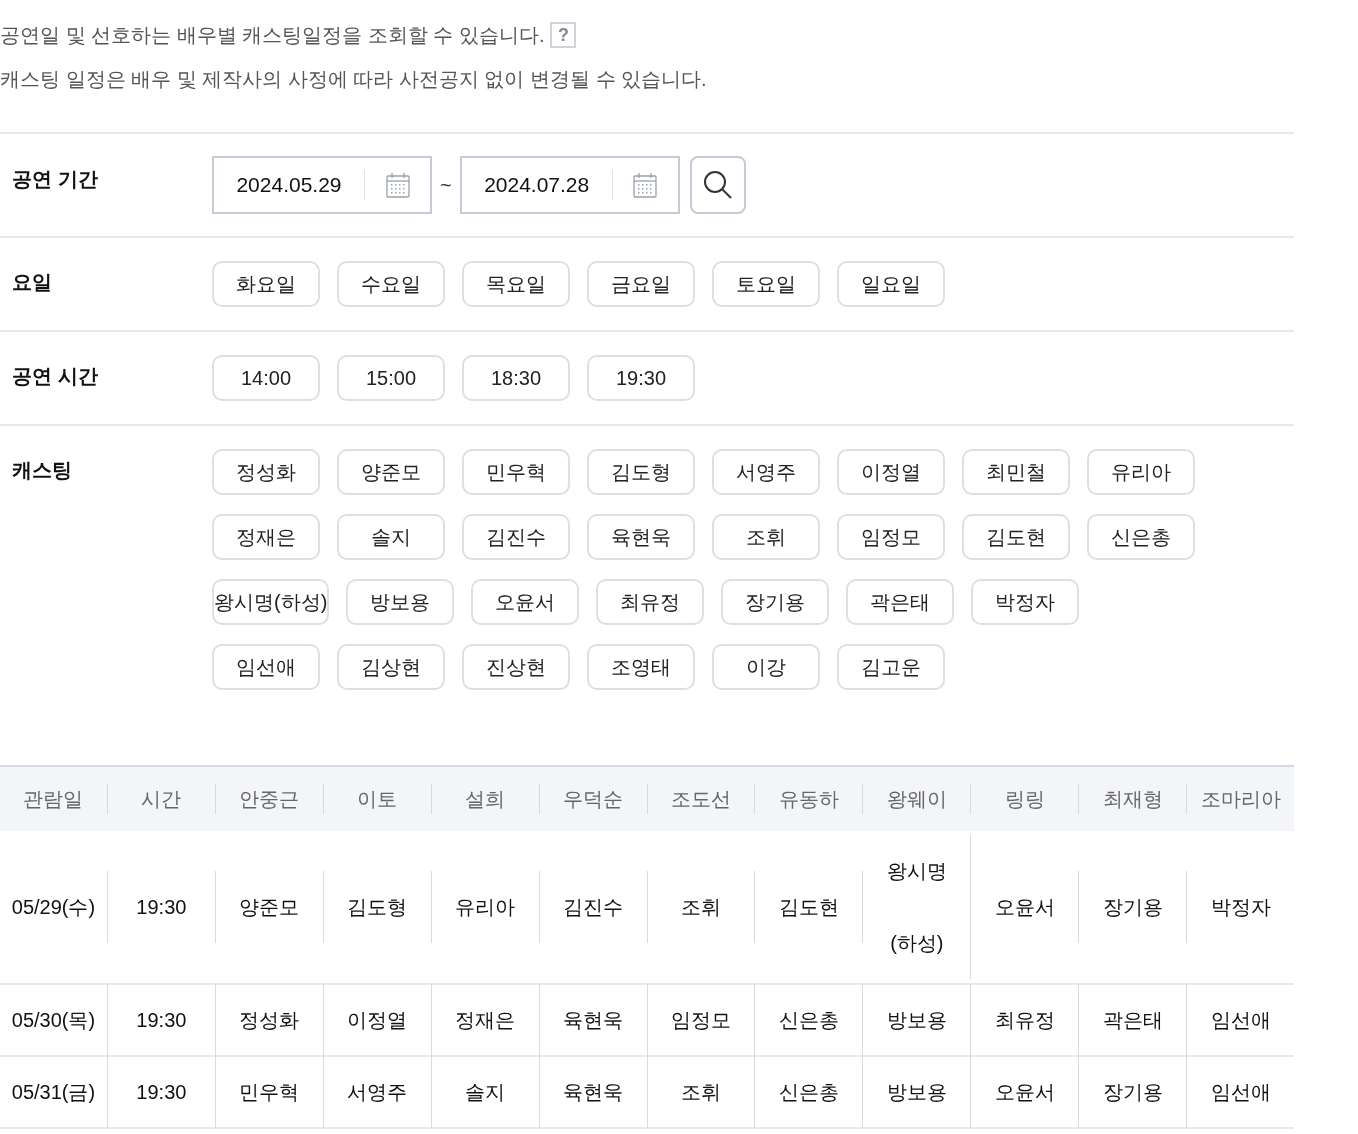  What do you see at coordinates (354, 79) in the screenshot?
I see `info-text: 캐스팅 일정은 배우 및 제작사의 사정에 따라 사전공지 없이 변경될 수 있습니다.` at bounding box center [354, 79].